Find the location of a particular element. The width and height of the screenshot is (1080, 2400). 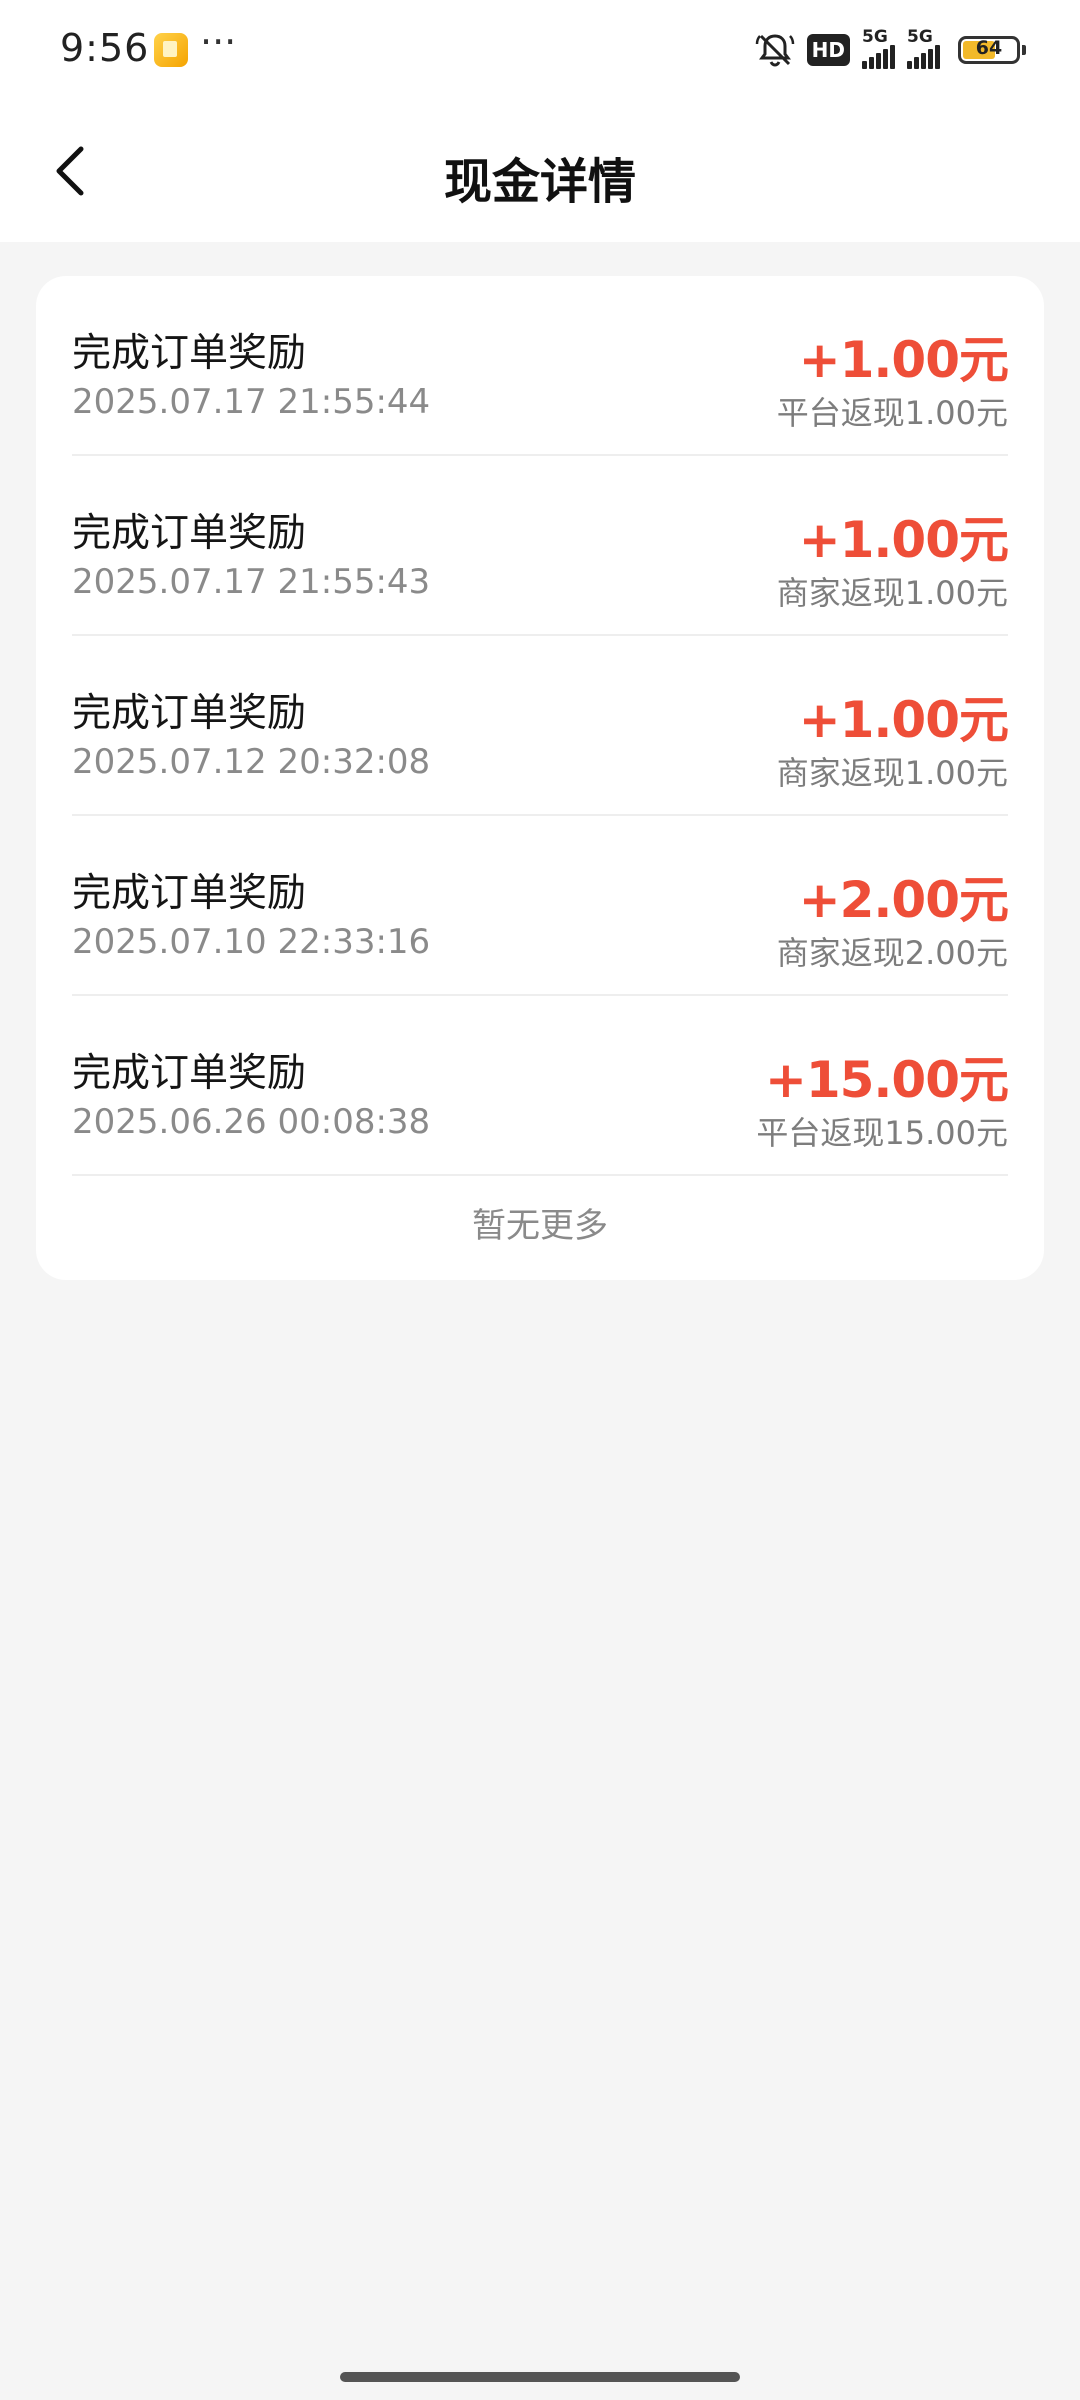

battery-level: 64 is located at coordinates (989, 48).